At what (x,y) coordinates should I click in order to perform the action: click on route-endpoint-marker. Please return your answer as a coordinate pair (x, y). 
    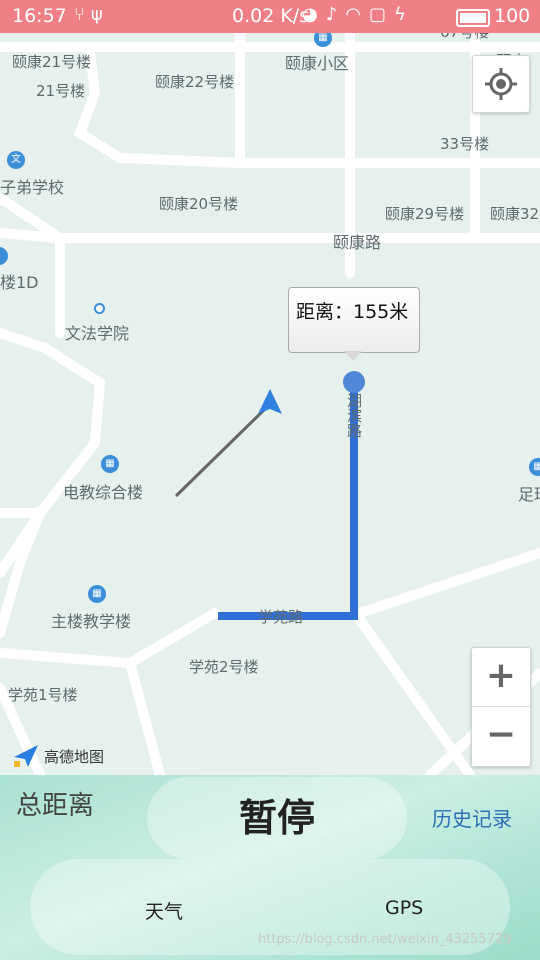
    Looking at the image, I should click on (354, 382).